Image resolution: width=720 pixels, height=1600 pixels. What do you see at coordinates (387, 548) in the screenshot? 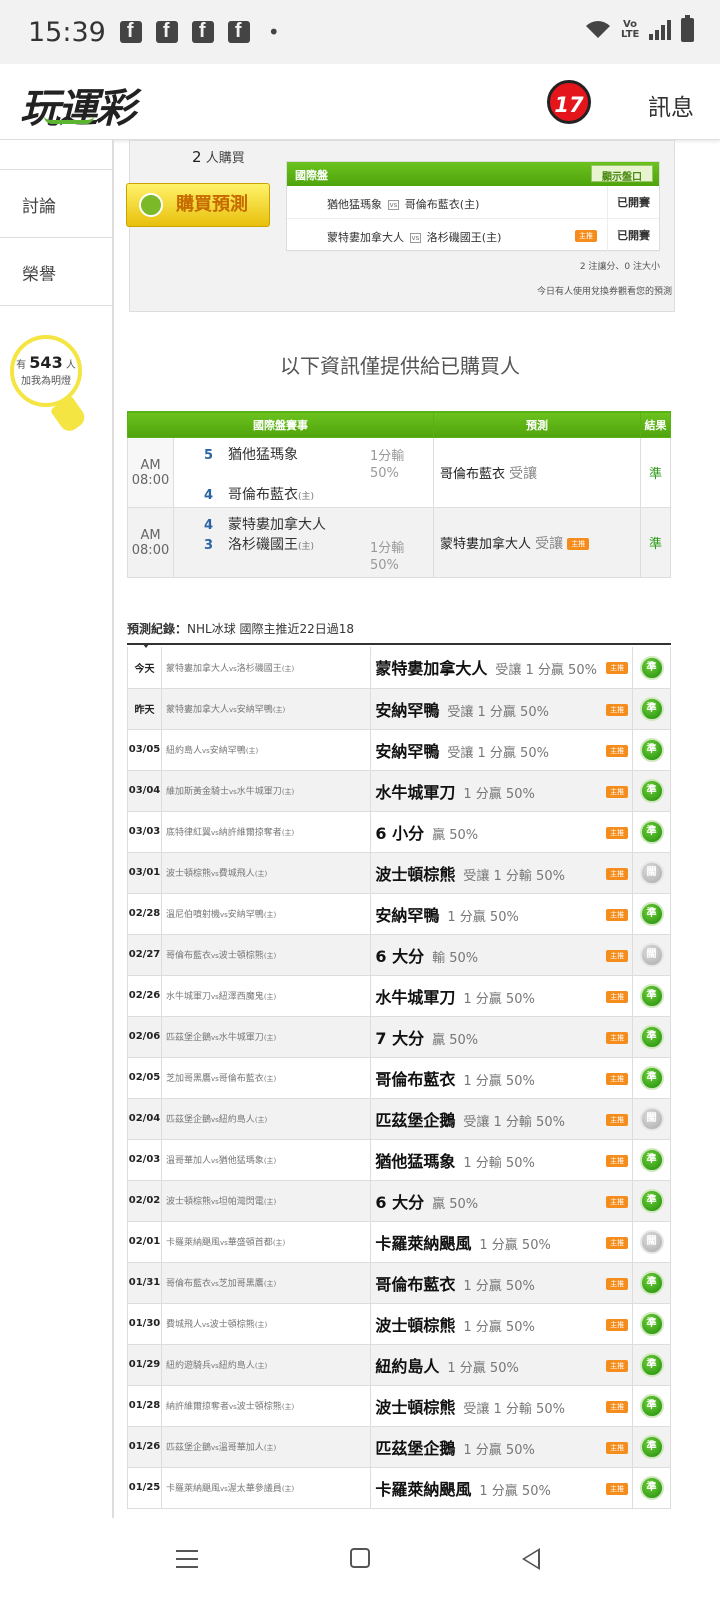
I see `odds-line: 1分輸` at bounding box center [387, 548].